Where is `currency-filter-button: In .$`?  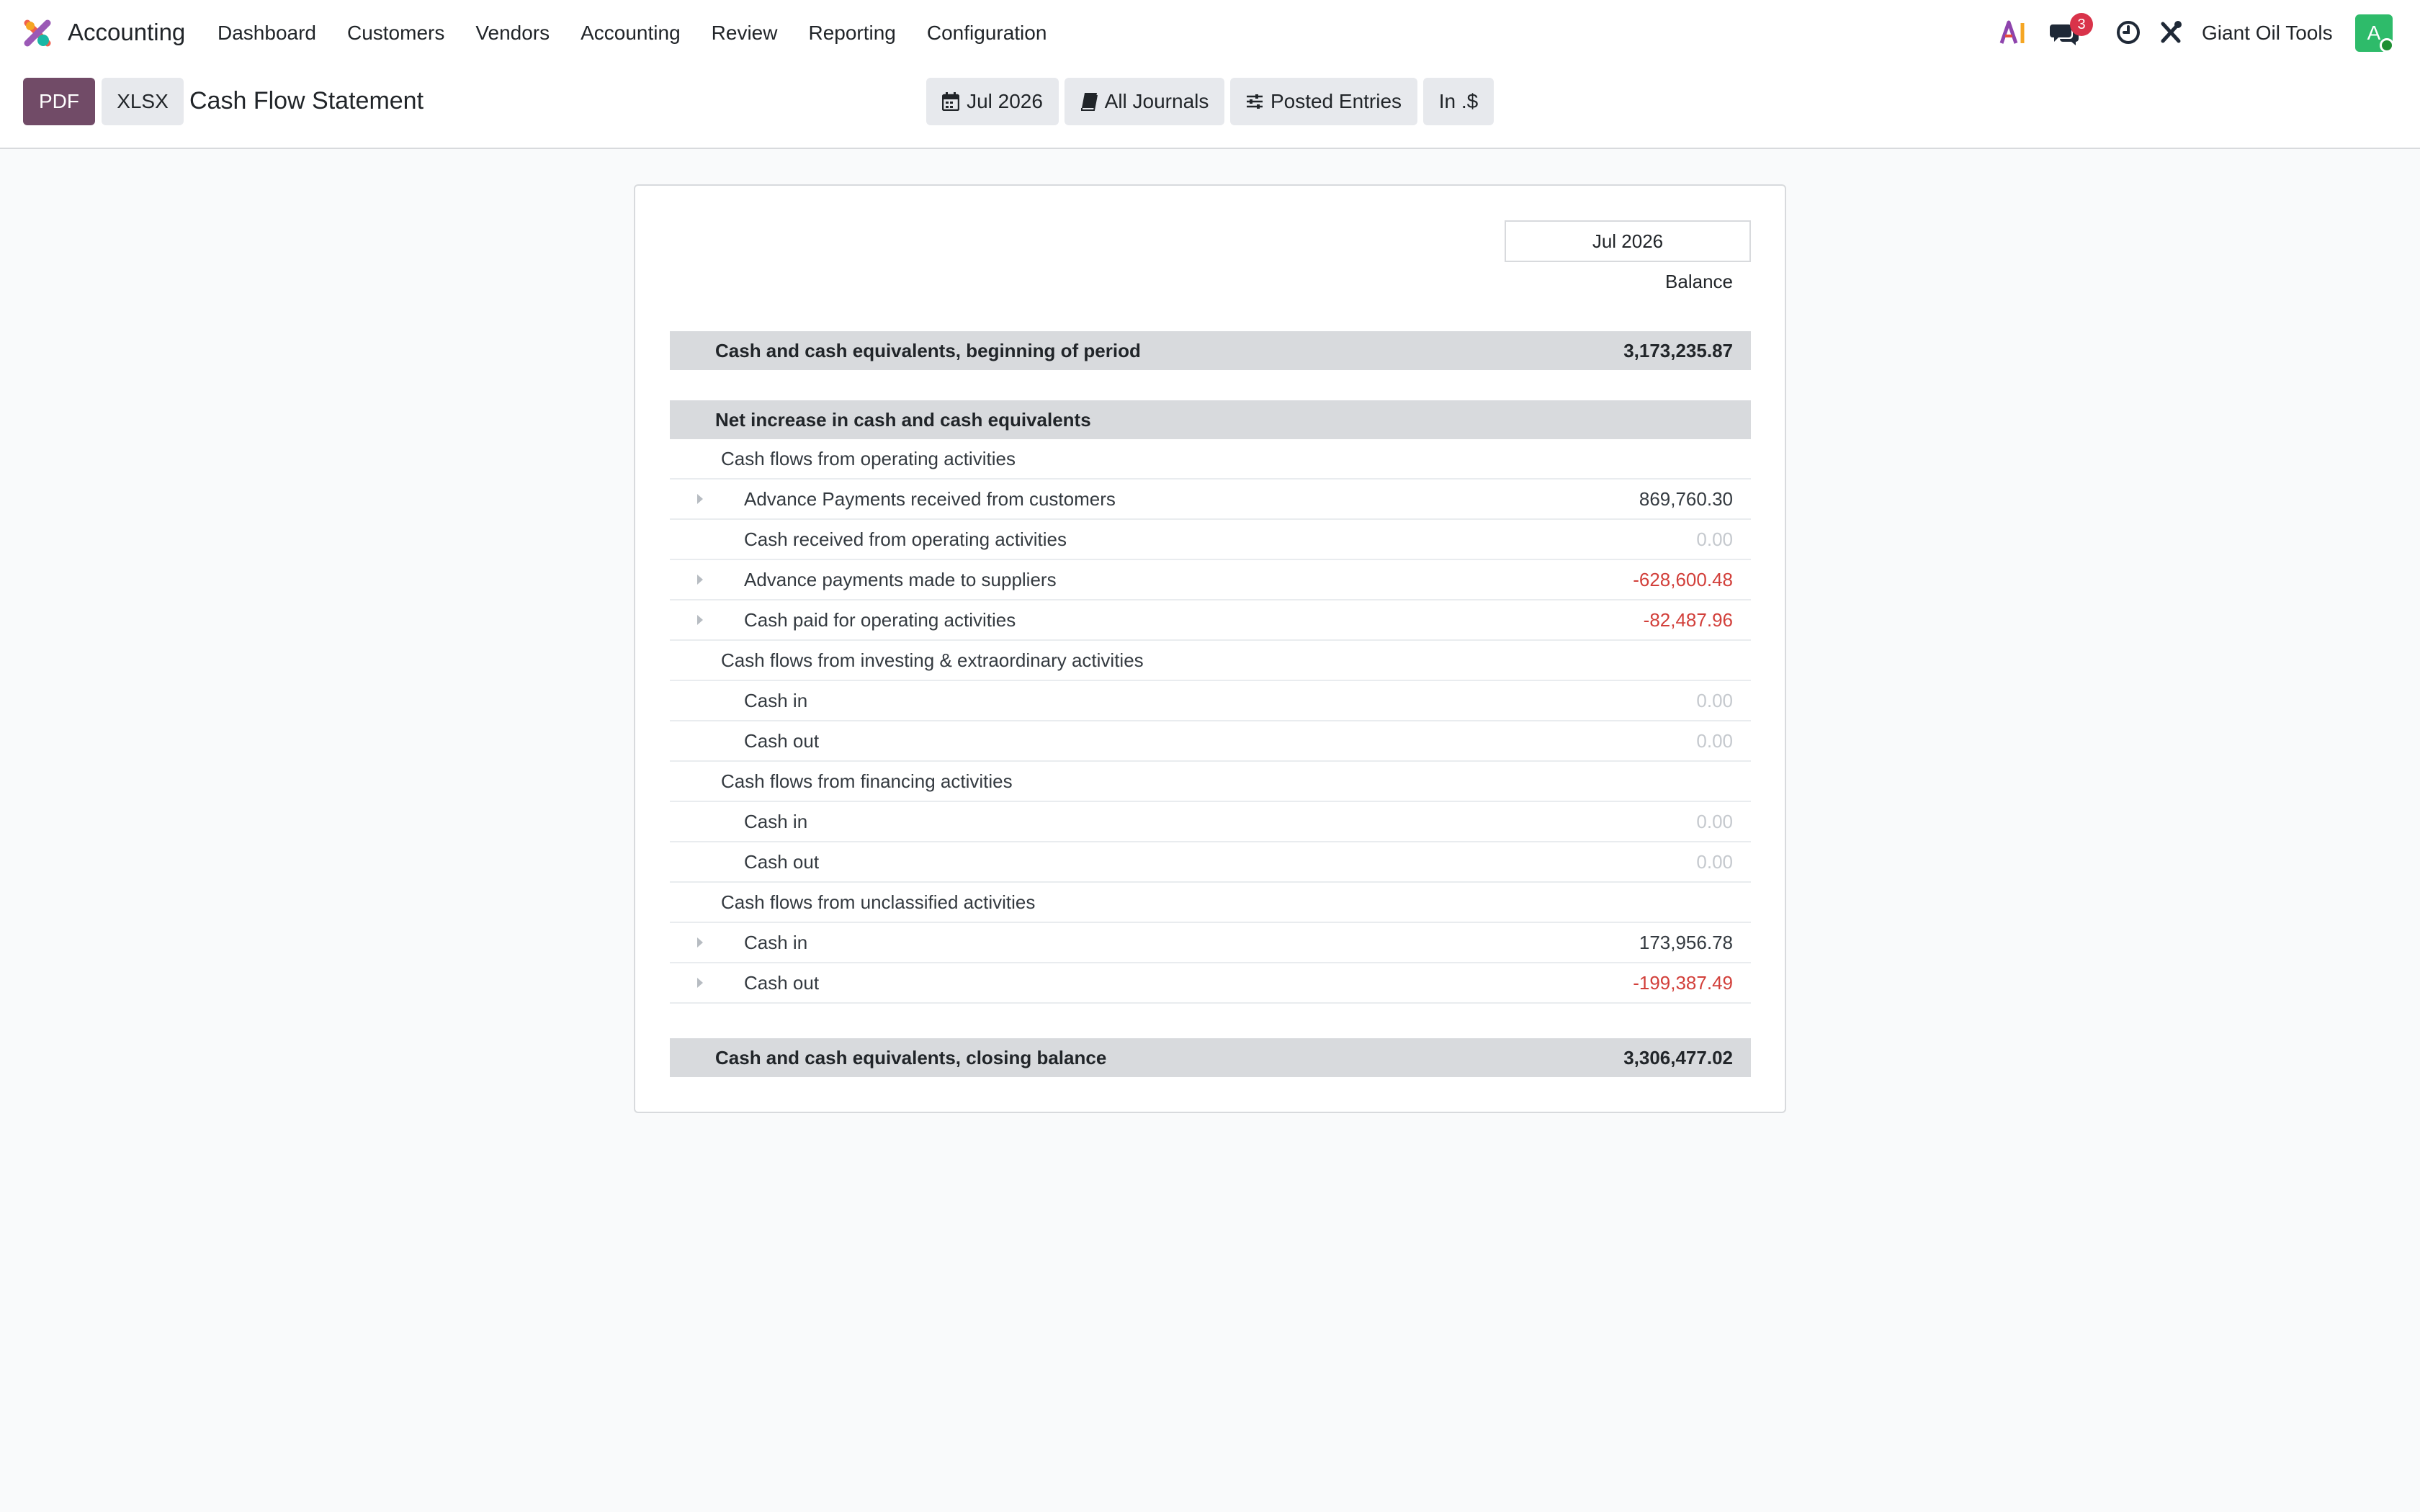 currency-filter-button: In .$ is located at coordinates (1458, 101).